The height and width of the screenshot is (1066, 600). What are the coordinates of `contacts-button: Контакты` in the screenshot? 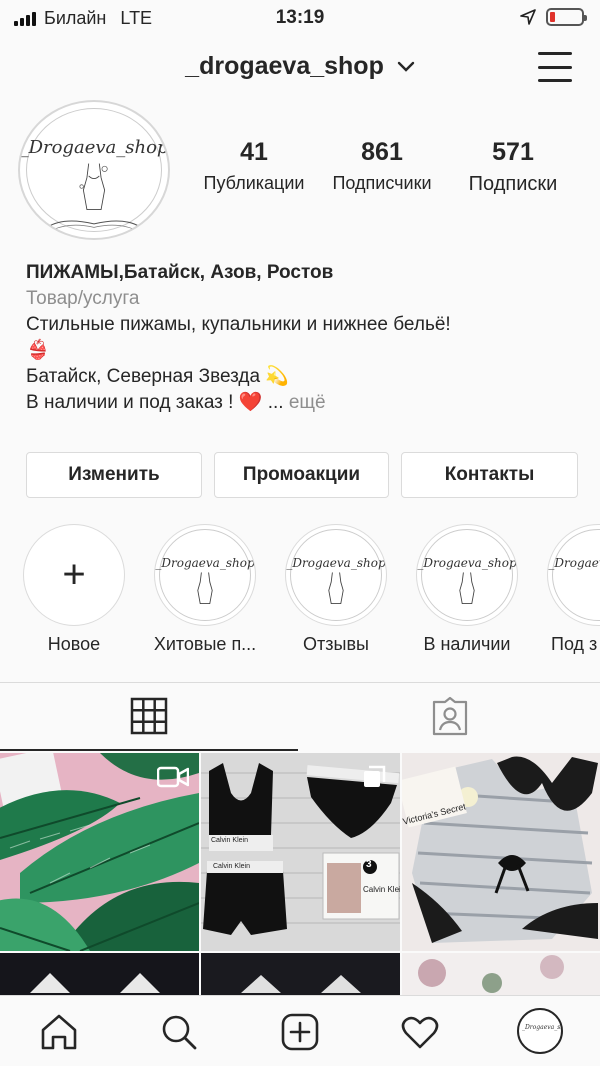 It's located at (489, 475).